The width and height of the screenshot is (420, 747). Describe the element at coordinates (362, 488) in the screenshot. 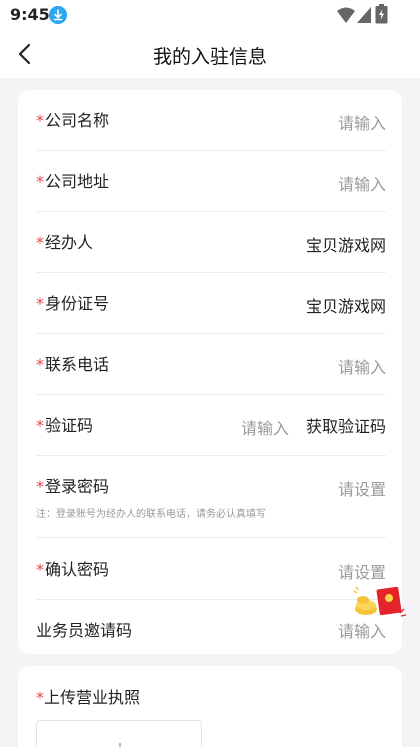

I see `login-password-input: 请设置` at that location.